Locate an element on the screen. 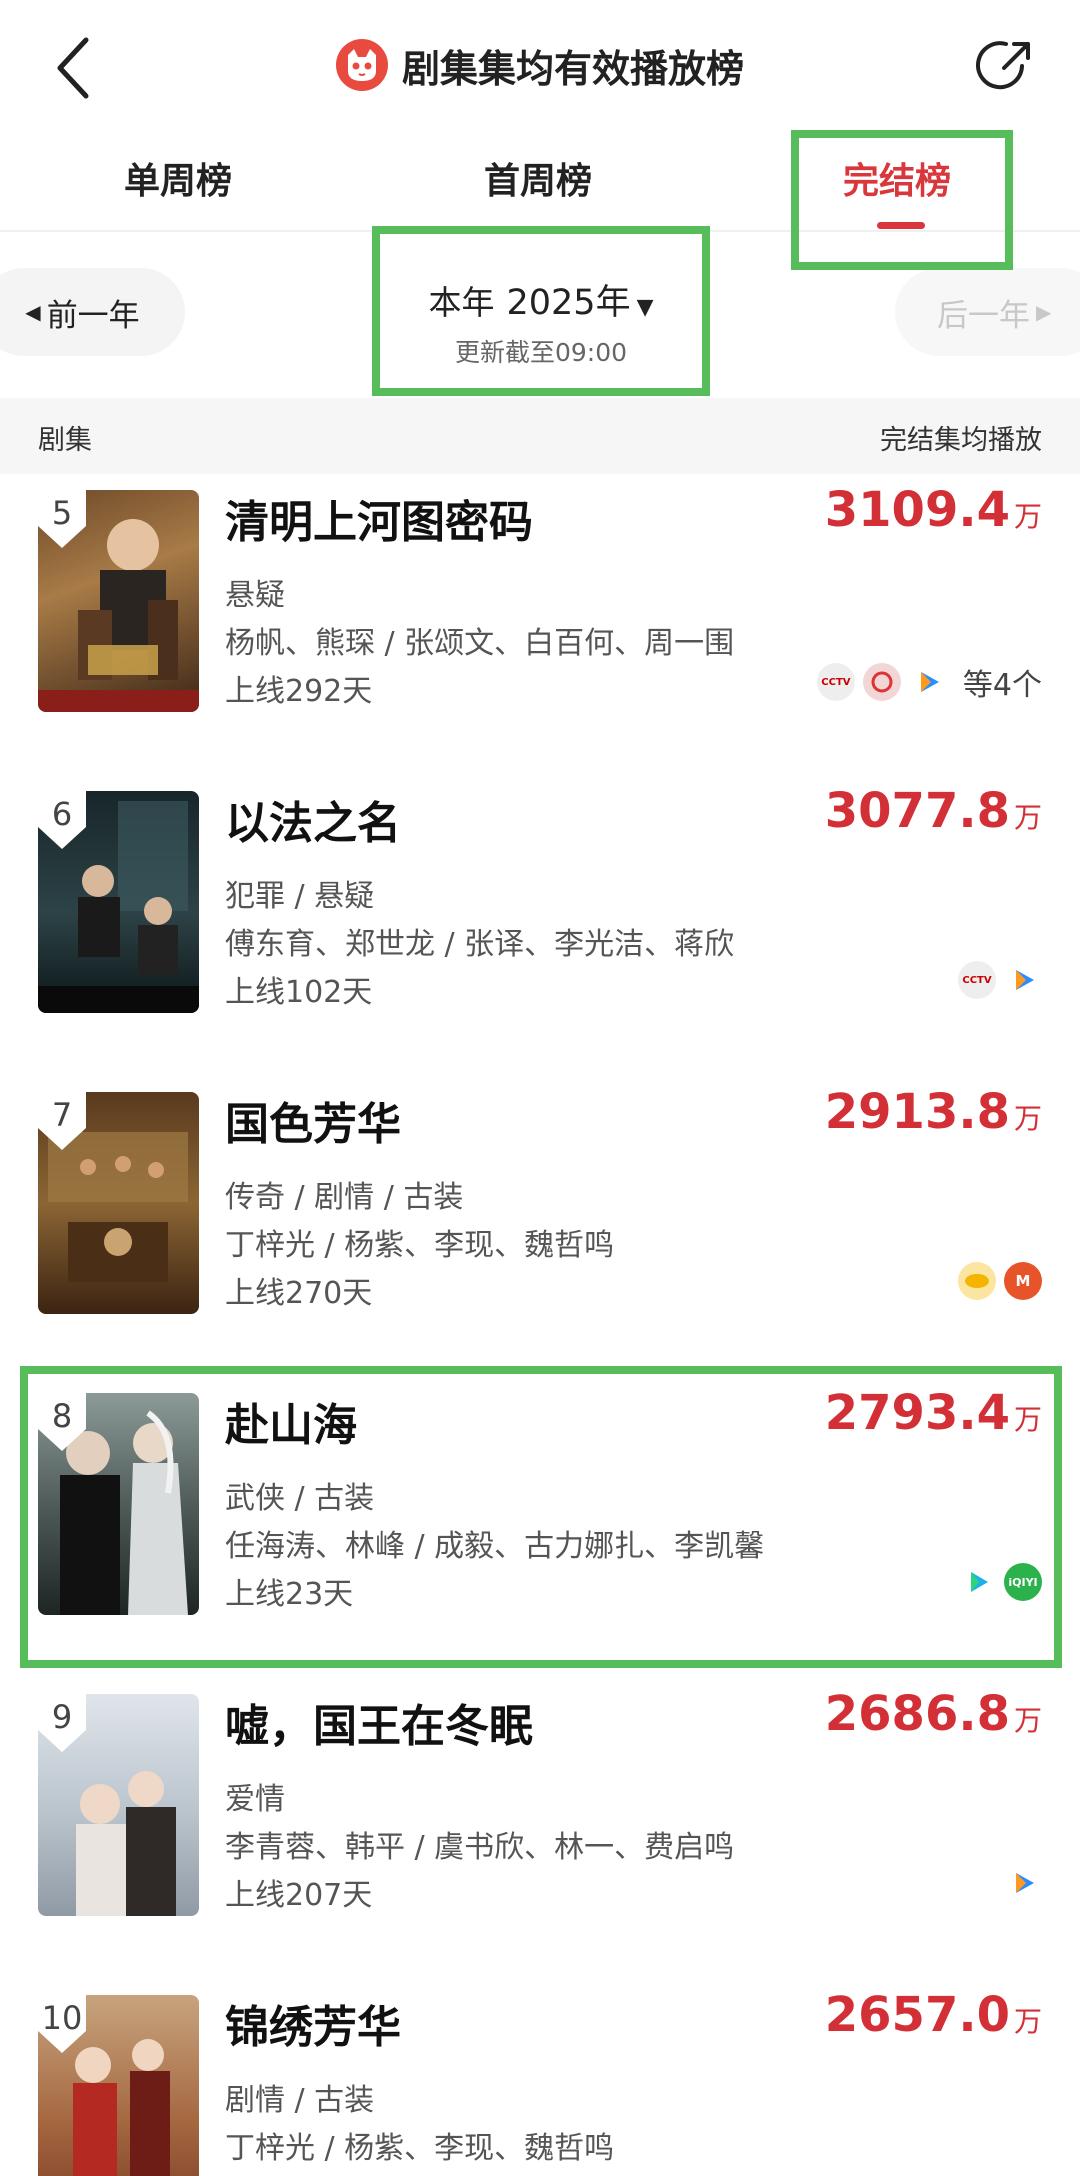 The image size is (1080, 2176). share-icon is located at coordinates (1006, 66).